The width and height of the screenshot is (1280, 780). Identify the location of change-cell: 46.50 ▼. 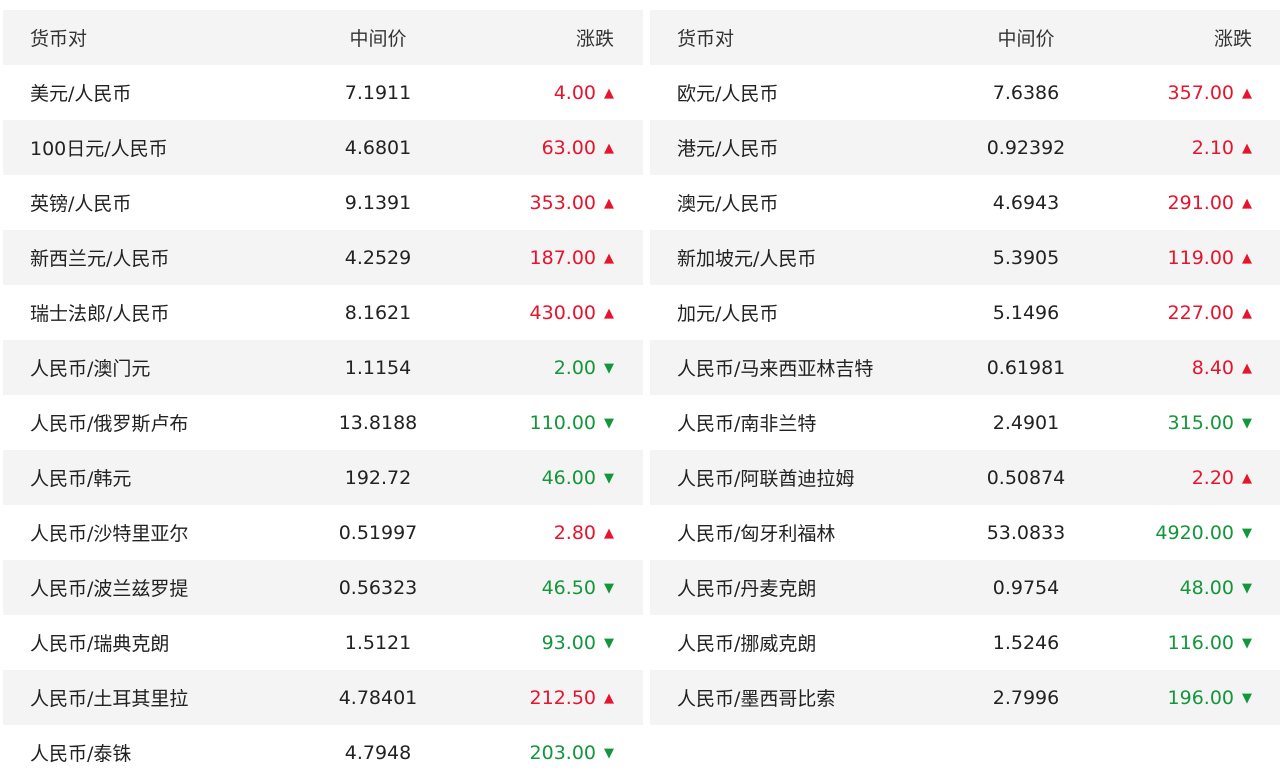
(530, 588).